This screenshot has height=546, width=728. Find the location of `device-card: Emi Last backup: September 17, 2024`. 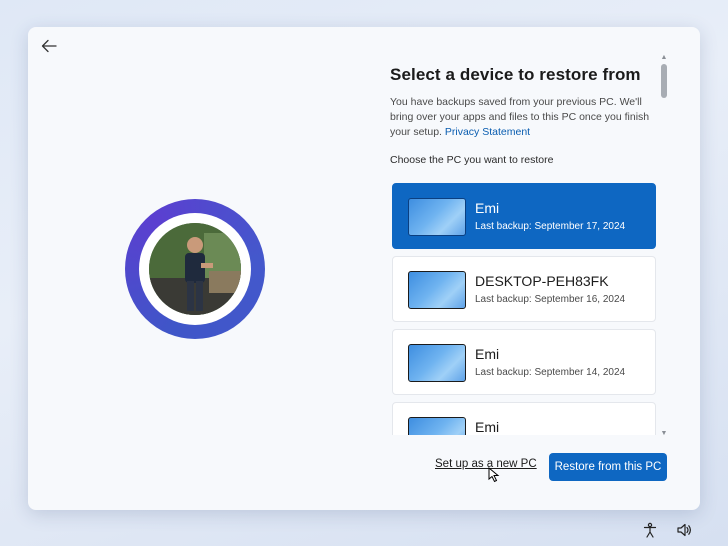

device-card: Emi Last backup: September 17, 2024 is located at coordinates (524, 216).